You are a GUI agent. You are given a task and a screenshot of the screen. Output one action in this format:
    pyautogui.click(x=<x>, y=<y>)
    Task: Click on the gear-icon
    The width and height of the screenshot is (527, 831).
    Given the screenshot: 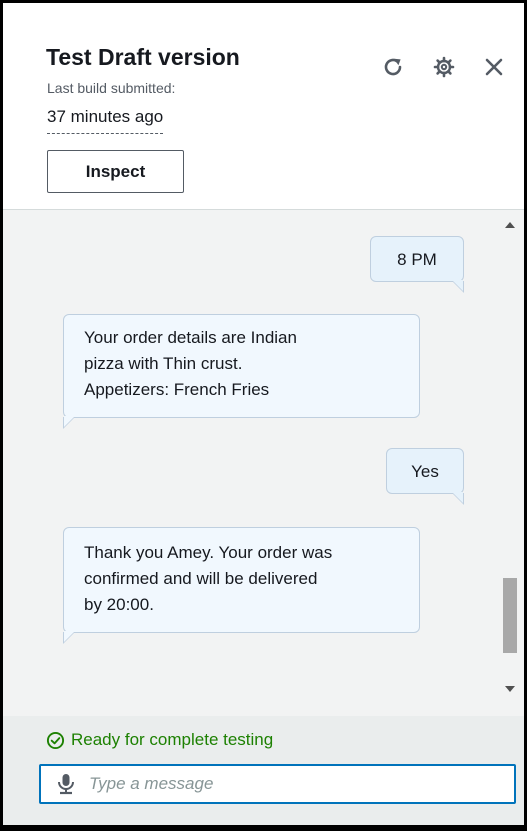 What is the action you would take?
    pyautogui.click(x=444, y=67)
    